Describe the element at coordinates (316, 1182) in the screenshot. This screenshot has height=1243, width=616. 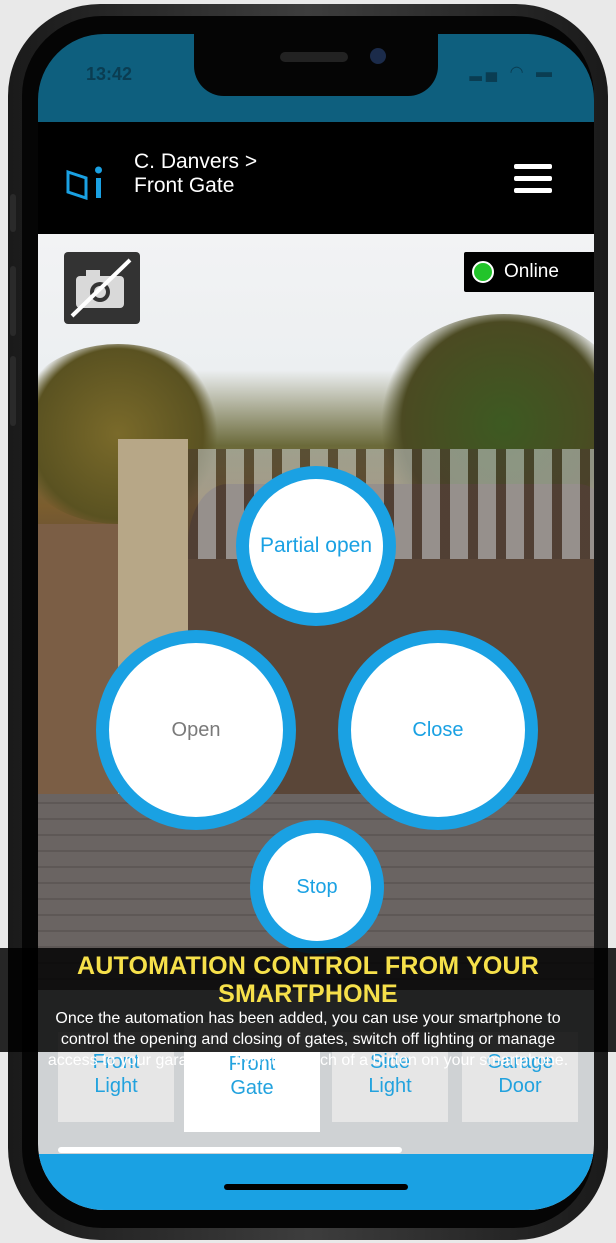
I see `bottom-bar` at that location.